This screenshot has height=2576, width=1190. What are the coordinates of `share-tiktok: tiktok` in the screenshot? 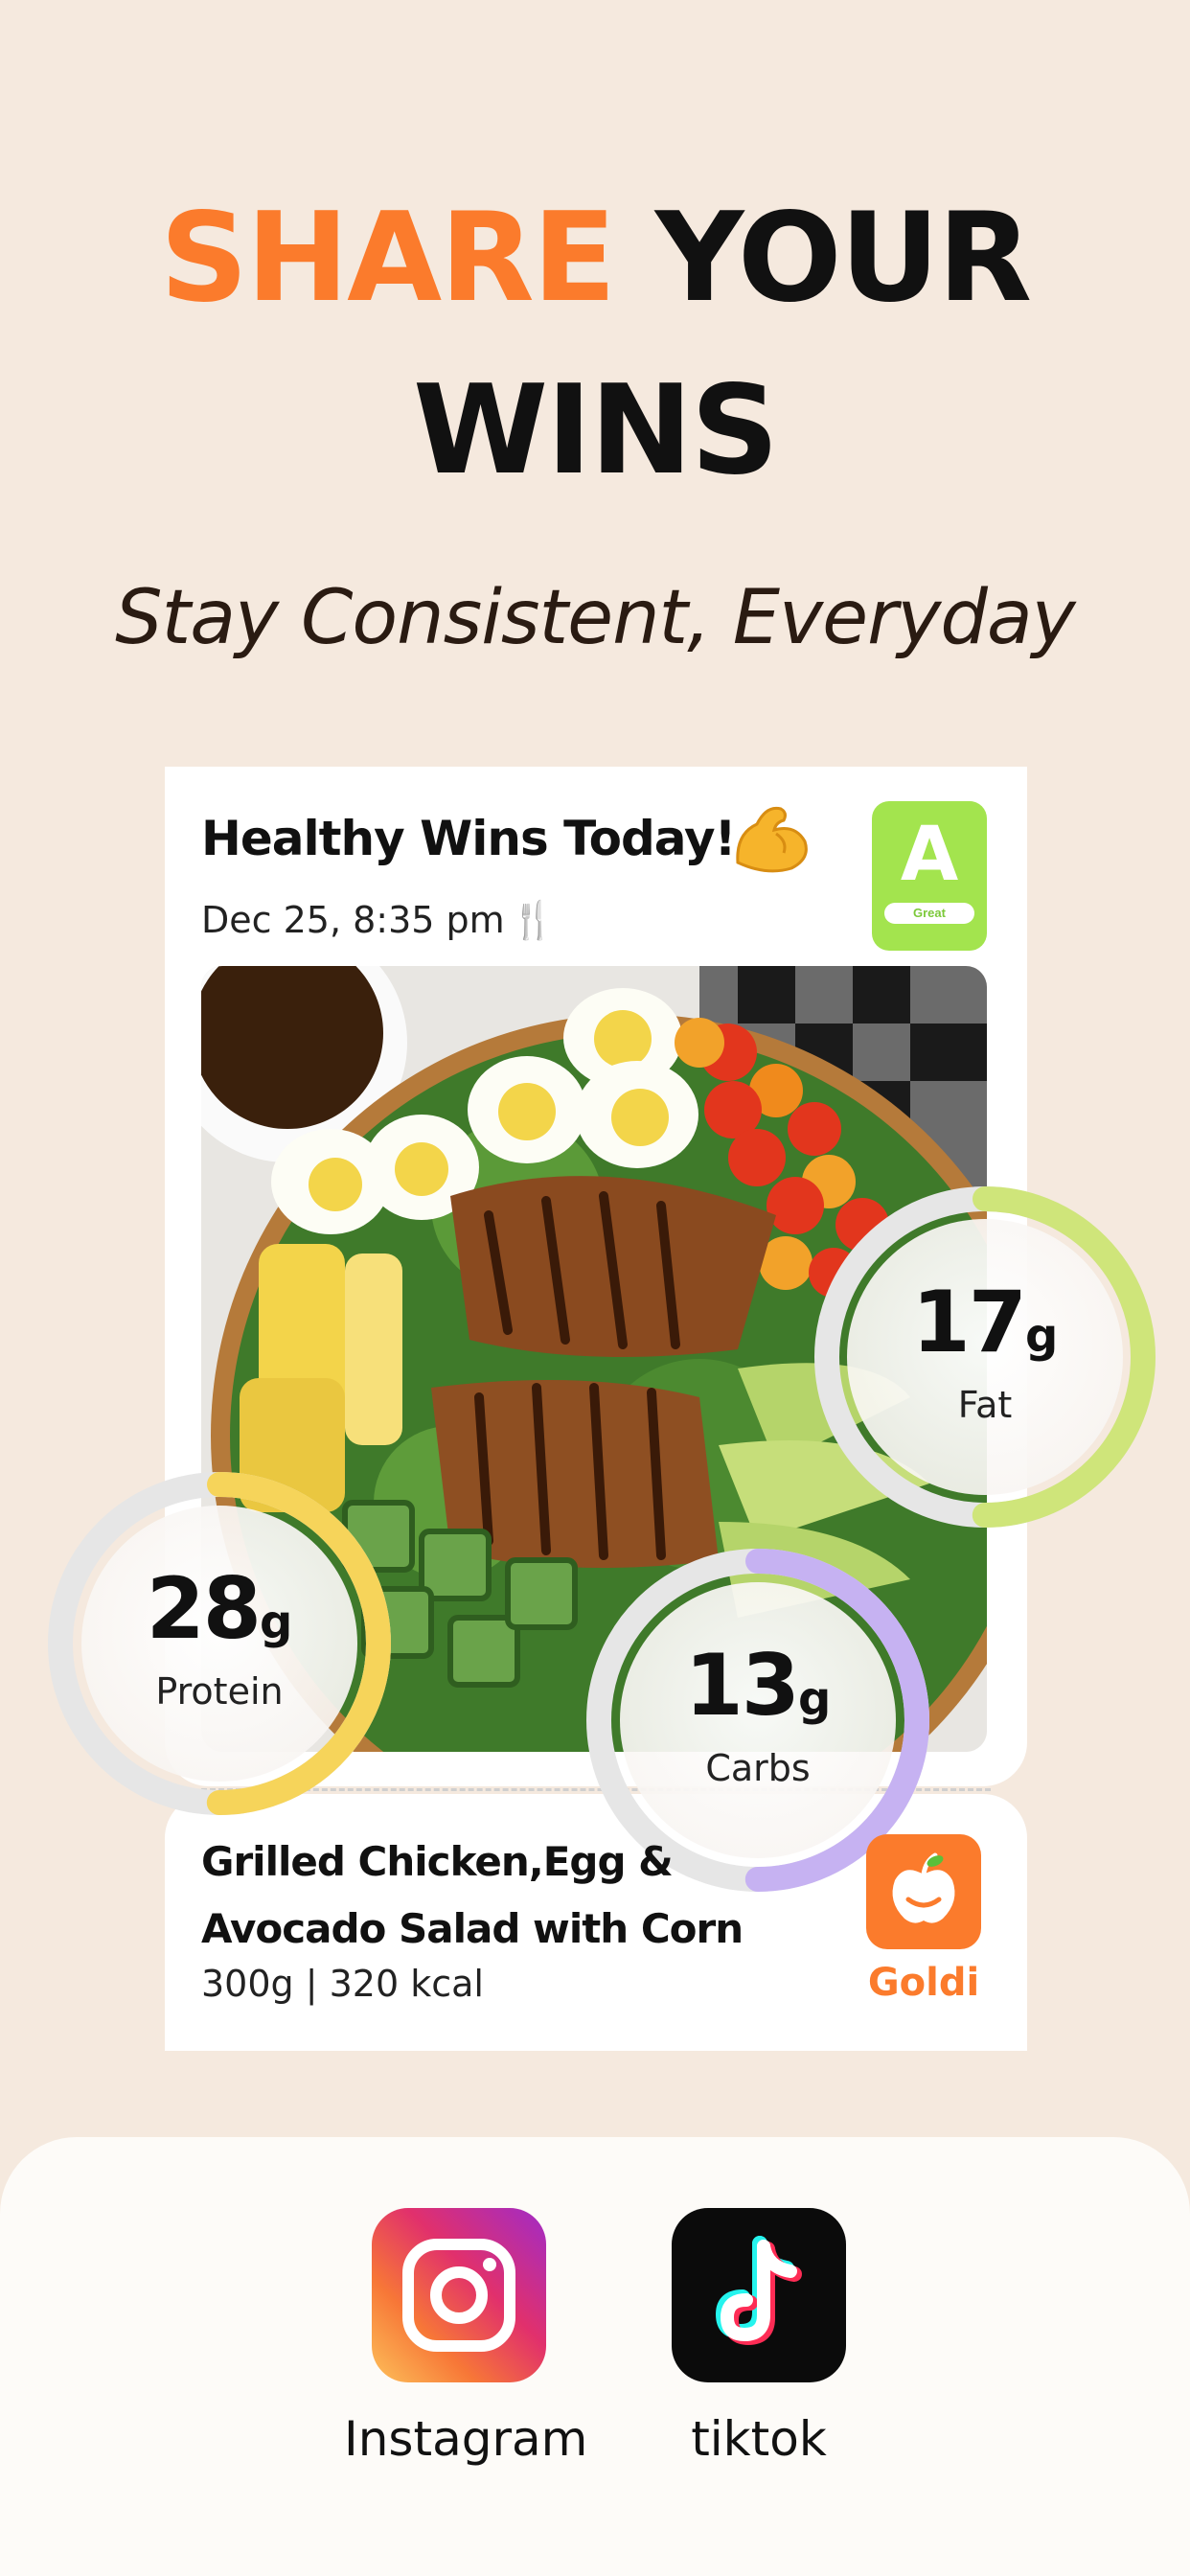 It's located at (759, 2337).